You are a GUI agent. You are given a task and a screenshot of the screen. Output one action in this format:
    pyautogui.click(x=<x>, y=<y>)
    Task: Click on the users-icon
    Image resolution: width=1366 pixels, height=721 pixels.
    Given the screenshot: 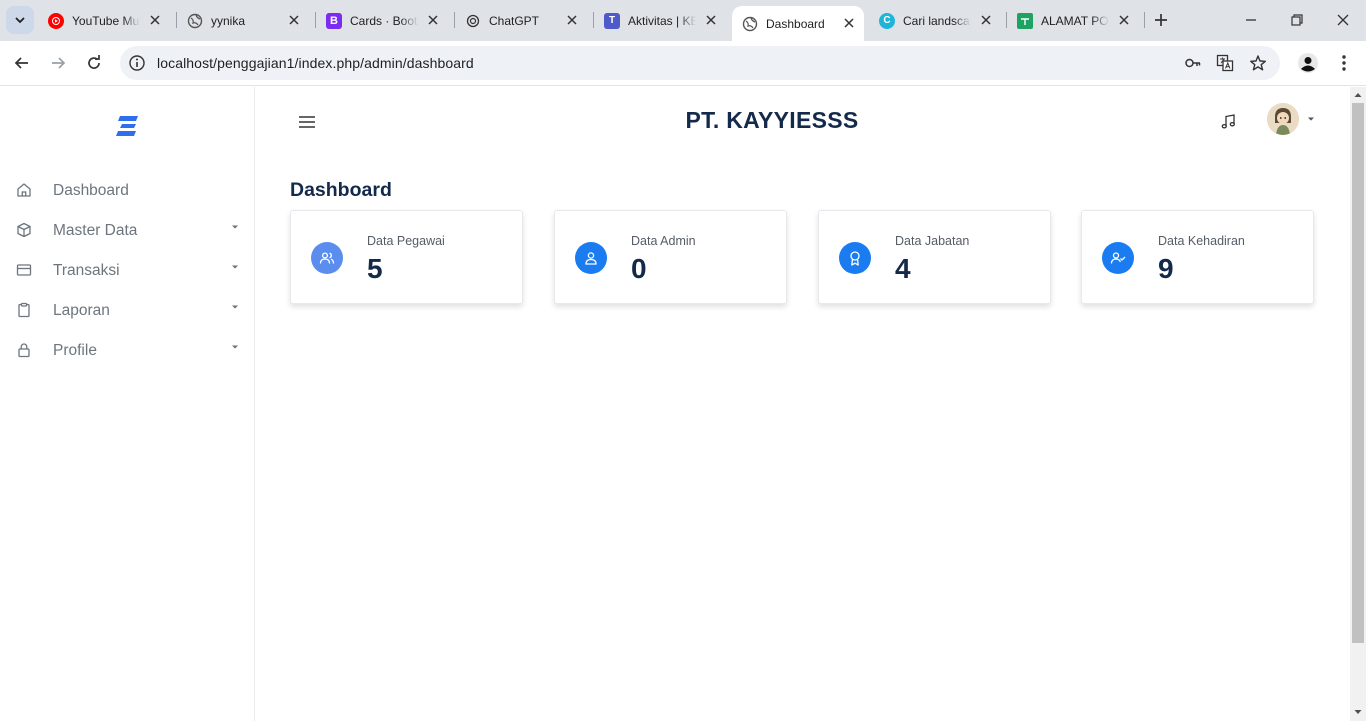 What is the action you would take?
    pyautogui.click(x=327, y=258)
    